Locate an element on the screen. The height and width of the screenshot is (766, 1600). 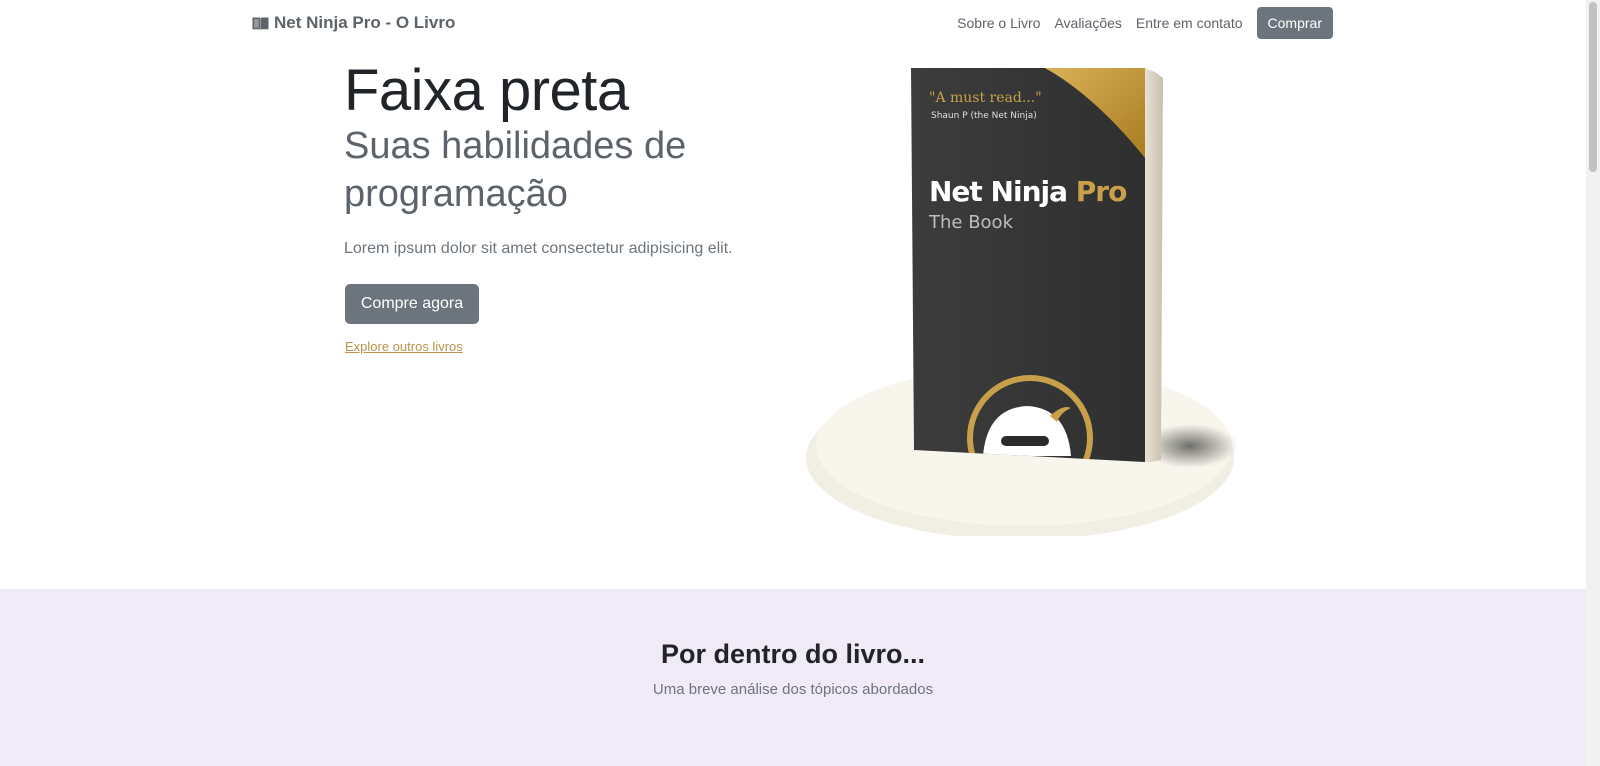
brand: Net Ninja Pro - O Livro is located at coordinates (353, 23).